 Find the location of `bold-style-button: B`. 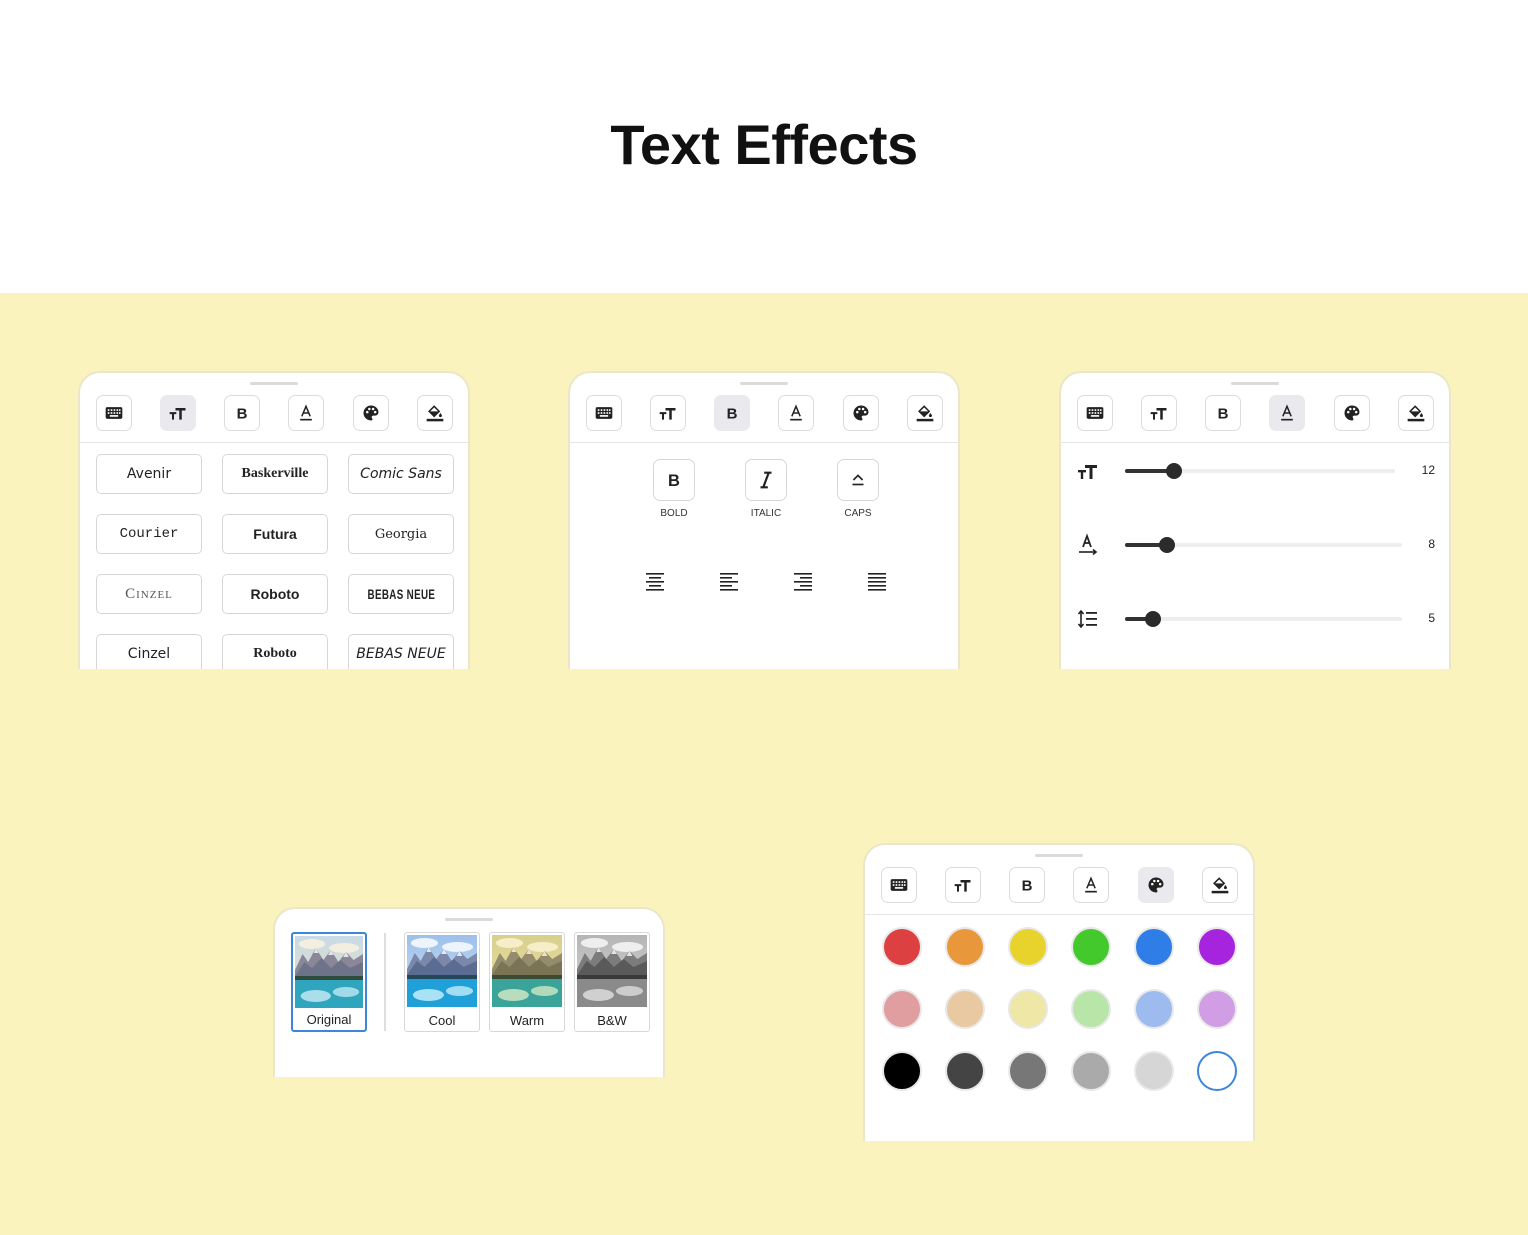

bold-style-button: B is located at coordinates (674, 480).